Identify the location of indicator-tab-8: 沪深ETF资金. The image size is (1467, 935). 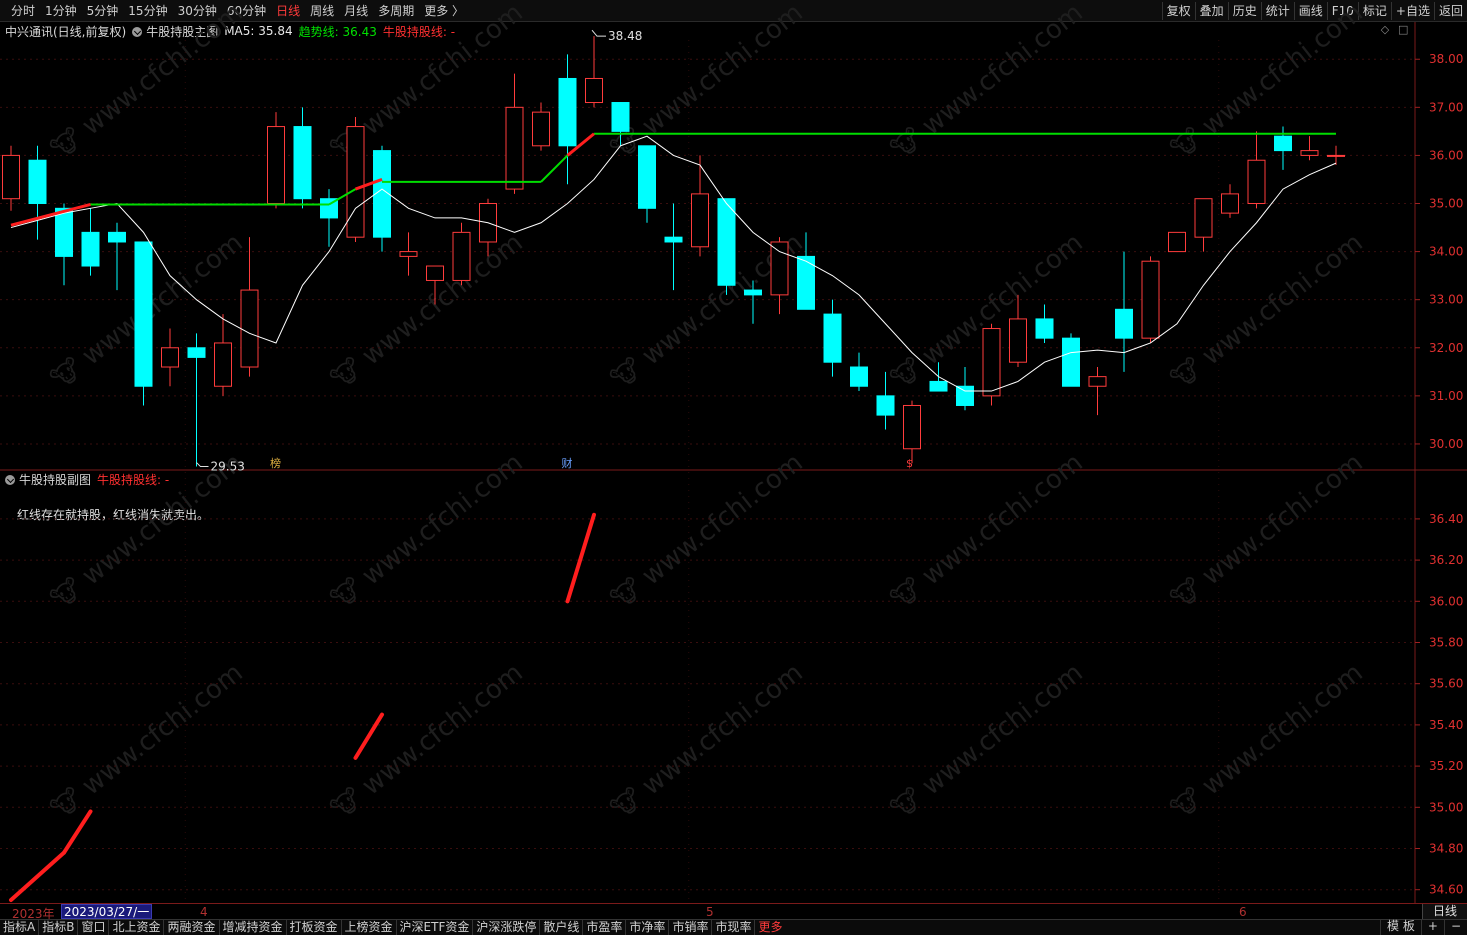
(435, 927).